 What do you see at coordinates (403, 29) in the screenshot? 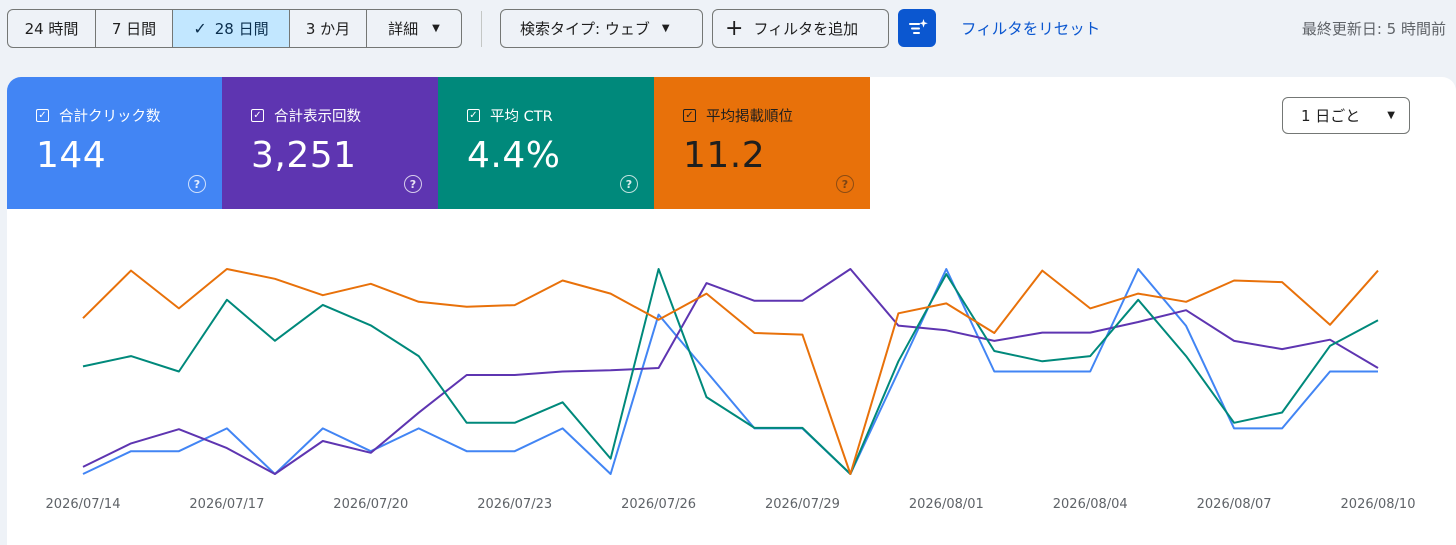
I see `range-custom-label: 詳細` at bounding box center [403, 29].